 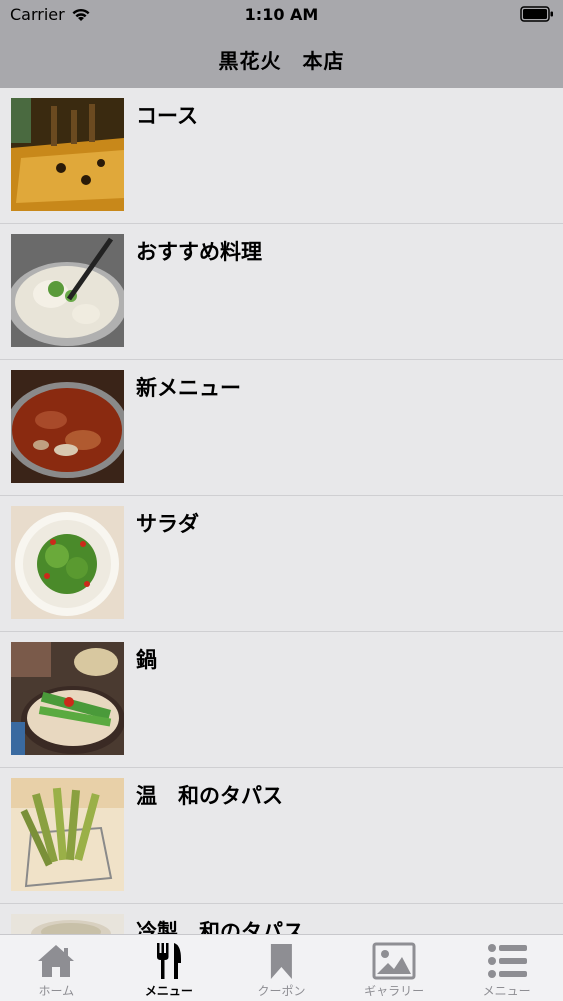 What do you see at coordinates (281, 919) in the screenshot?
I see `list-item-cold-tapas: 冷製 和のタパス` at bounding box center [281, 919].